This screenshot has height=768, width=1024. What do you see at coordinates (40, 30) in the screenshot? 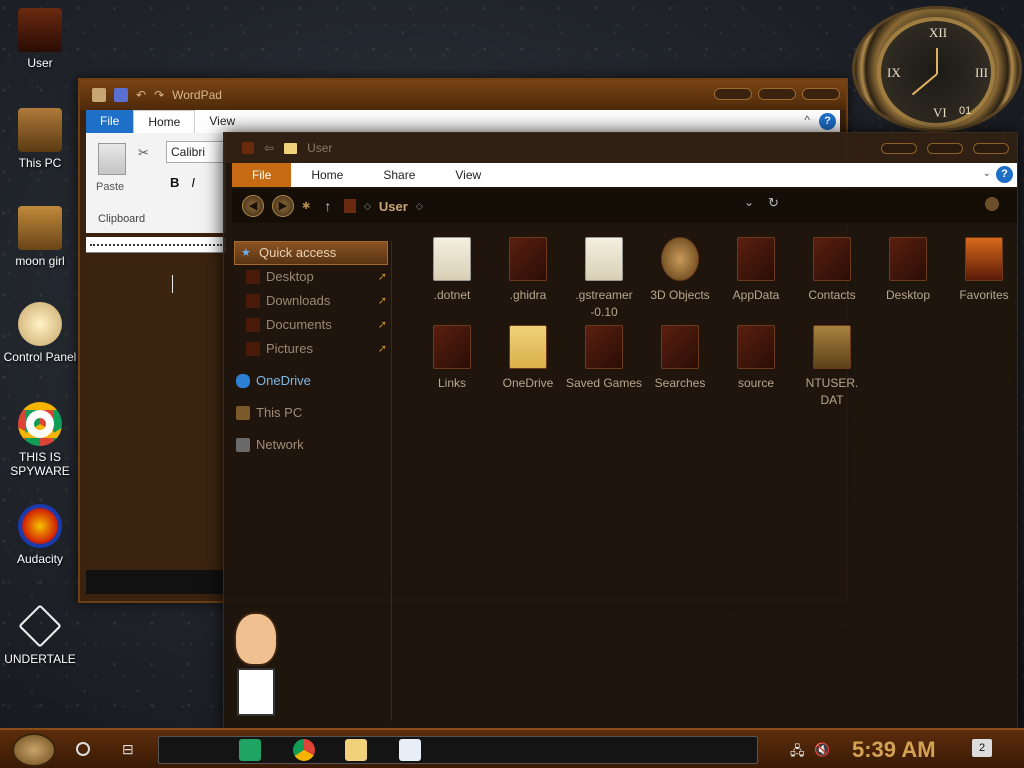
I see `user-folder-icon` at bounding box center [40, 30].